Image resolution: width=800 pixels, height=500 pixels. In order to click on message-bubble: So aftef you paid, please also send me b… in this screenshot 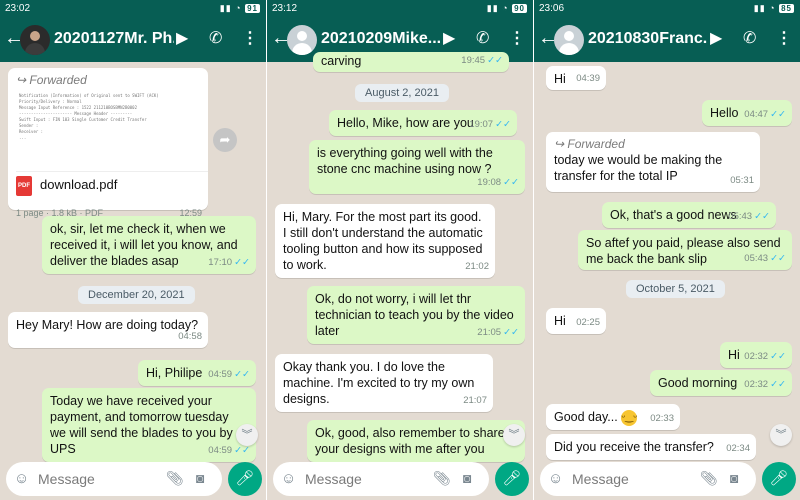, I will do `click(685, 250)`.